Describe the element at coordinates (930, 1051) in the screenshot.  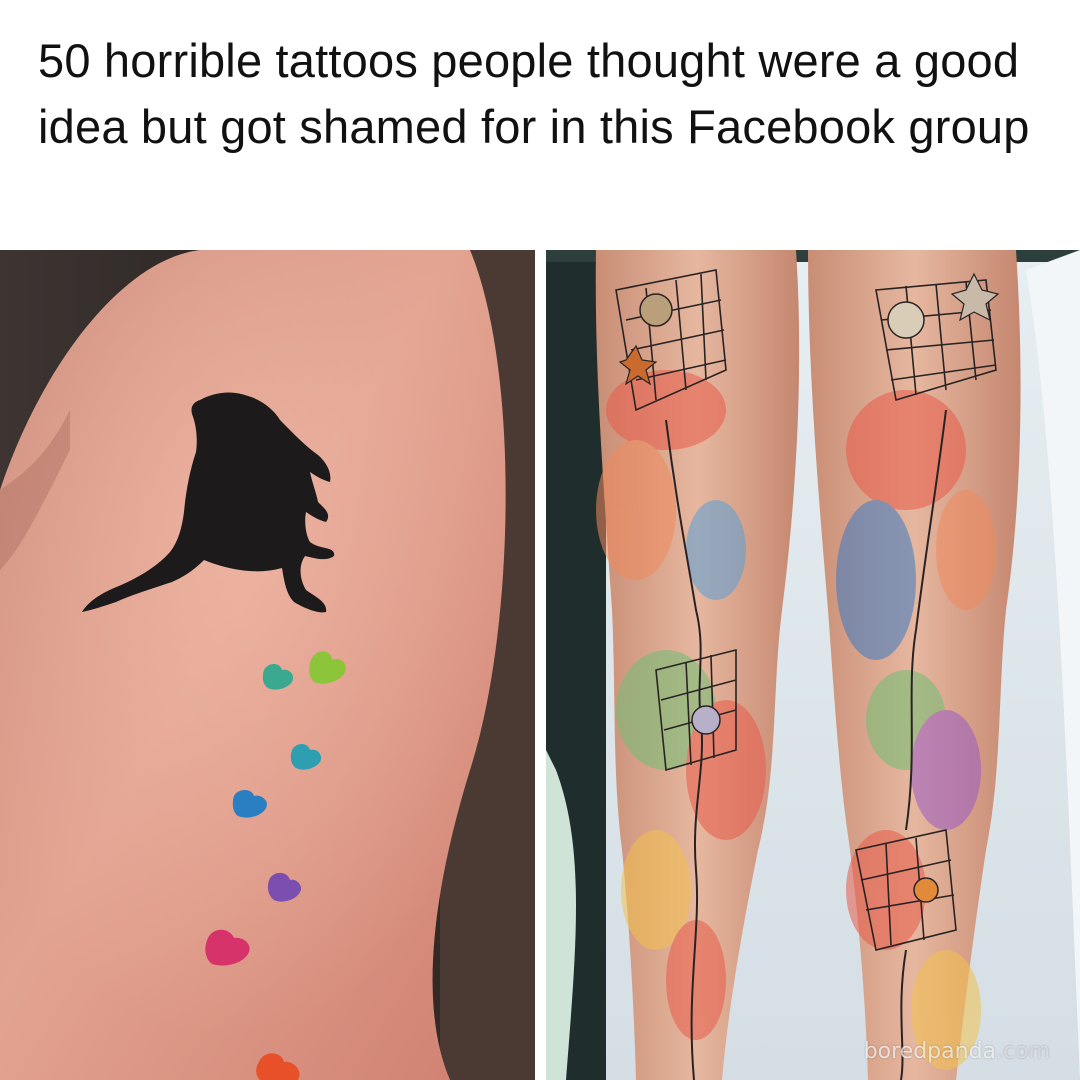
I see `watermark-brand: boredpanda` at that location.